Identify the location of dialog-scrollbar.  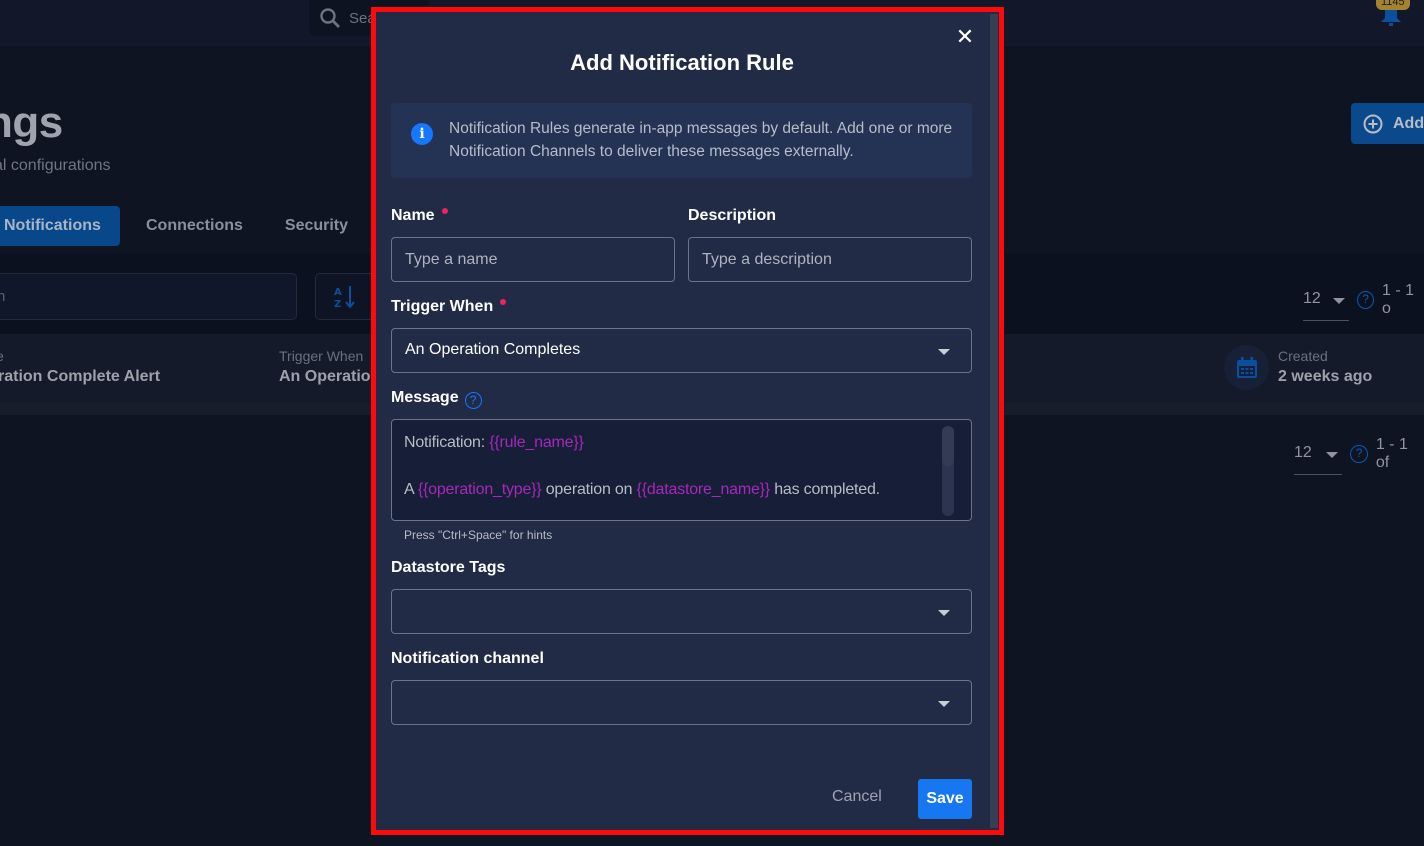
(994, 421).